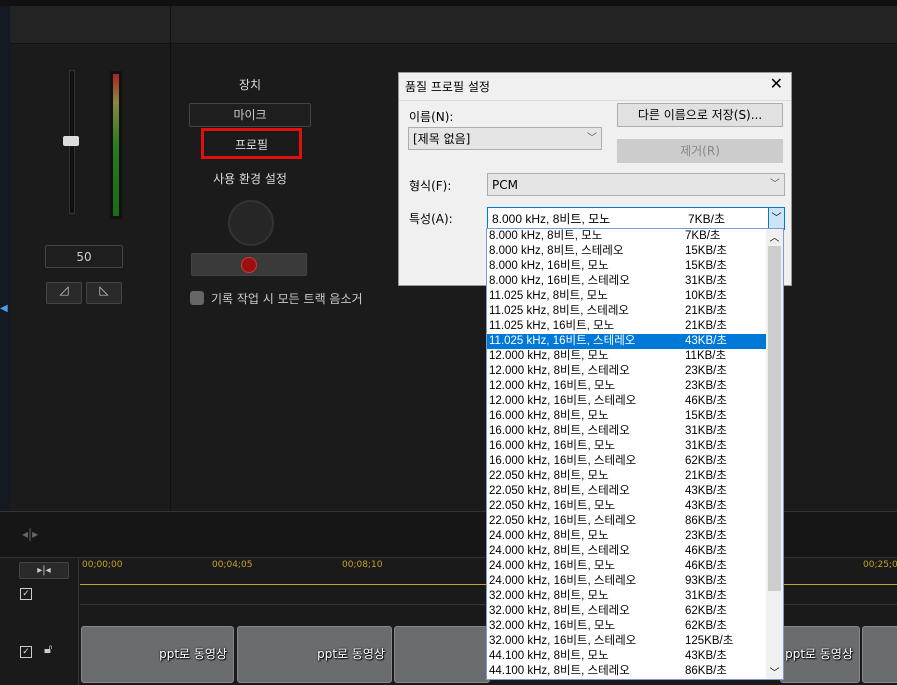 The image size is (897, 685). I want to click on remove-button: 제거(R), so click(700, 151).